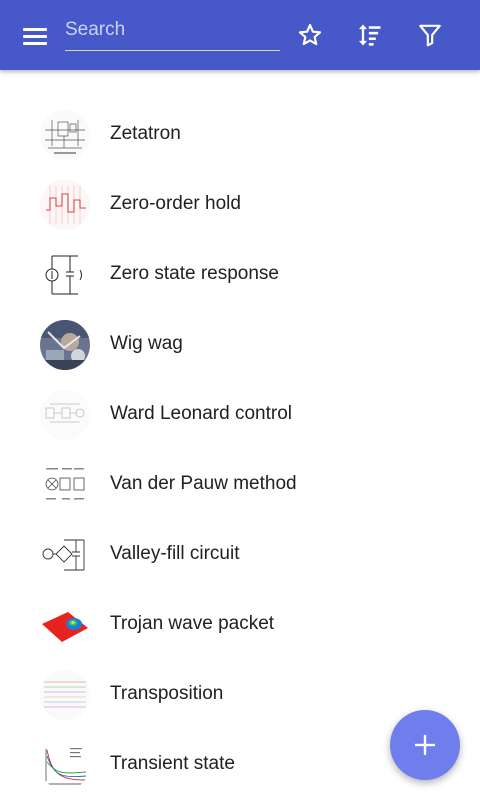 This screenshot has height=800, width=480. Describe the element at coordinates (240, 135) in the screenshot. I see `list-item: Zetatron` at that location.